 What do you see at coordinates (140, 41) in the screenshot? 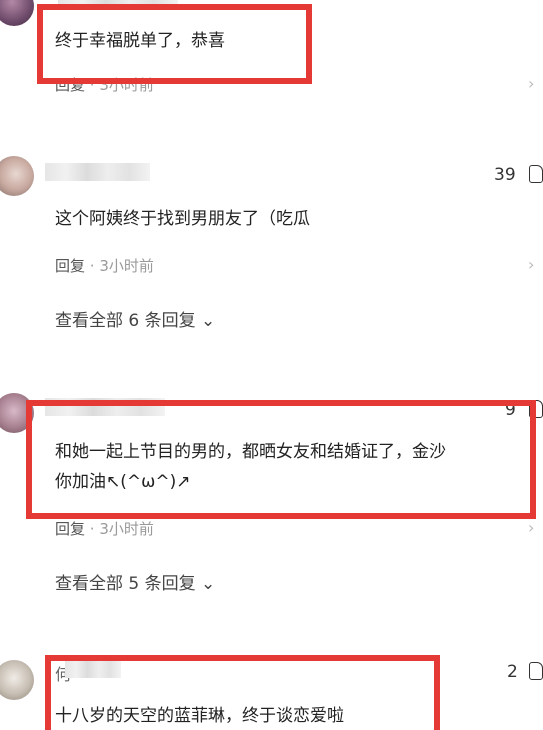
I see `comment-text: 终于幸福脱单了，恭喜` at bounding box center [140, 41].